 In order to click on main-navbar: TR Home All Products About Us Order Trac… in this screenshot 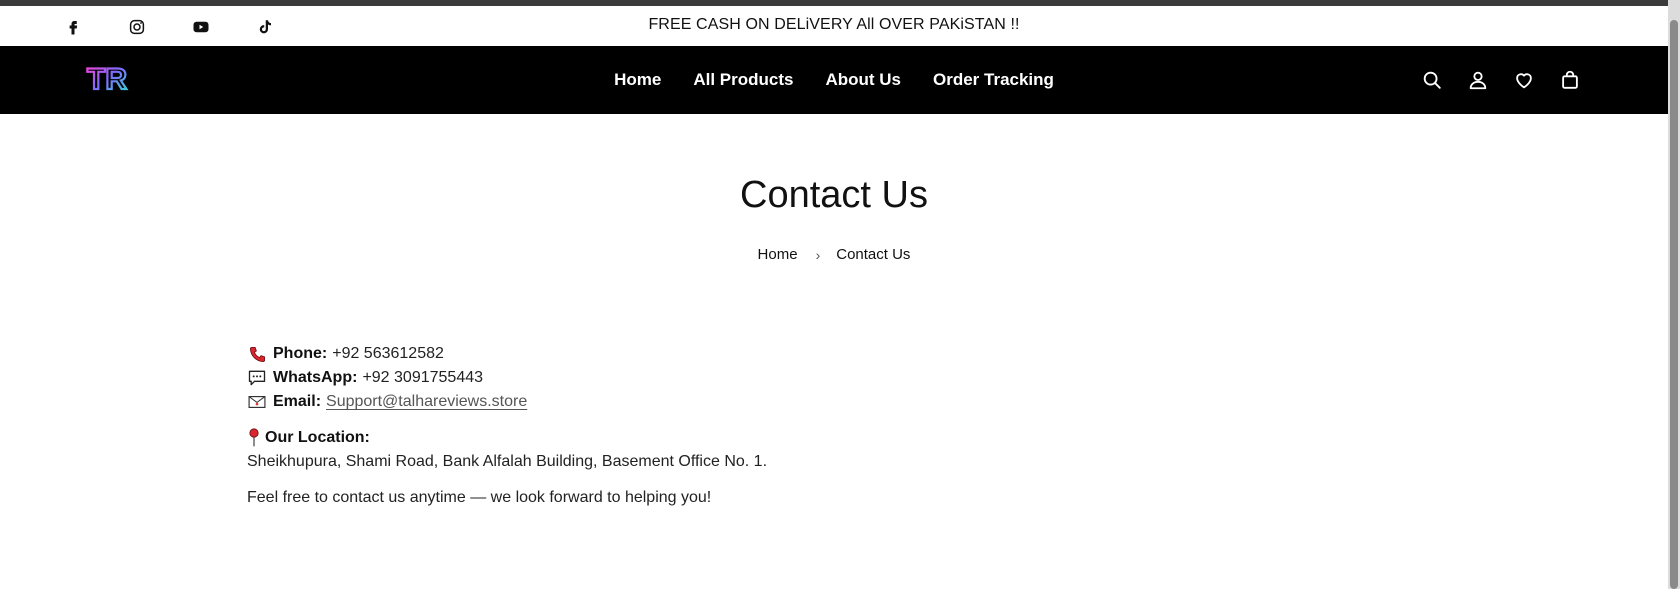, I will do `click(834, 80)`.